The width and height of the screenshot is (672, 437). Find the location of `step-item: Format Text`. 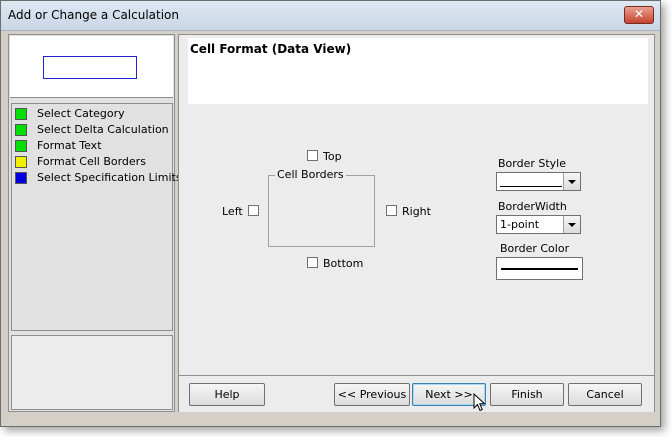

step-item: Format Text is located at coordinates (92, 146).